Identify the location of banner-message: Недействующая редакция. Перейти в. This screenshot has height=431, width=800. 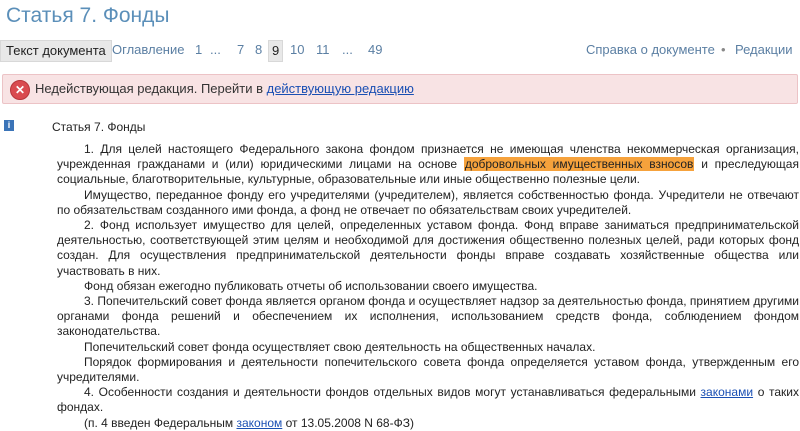
(151, 88).